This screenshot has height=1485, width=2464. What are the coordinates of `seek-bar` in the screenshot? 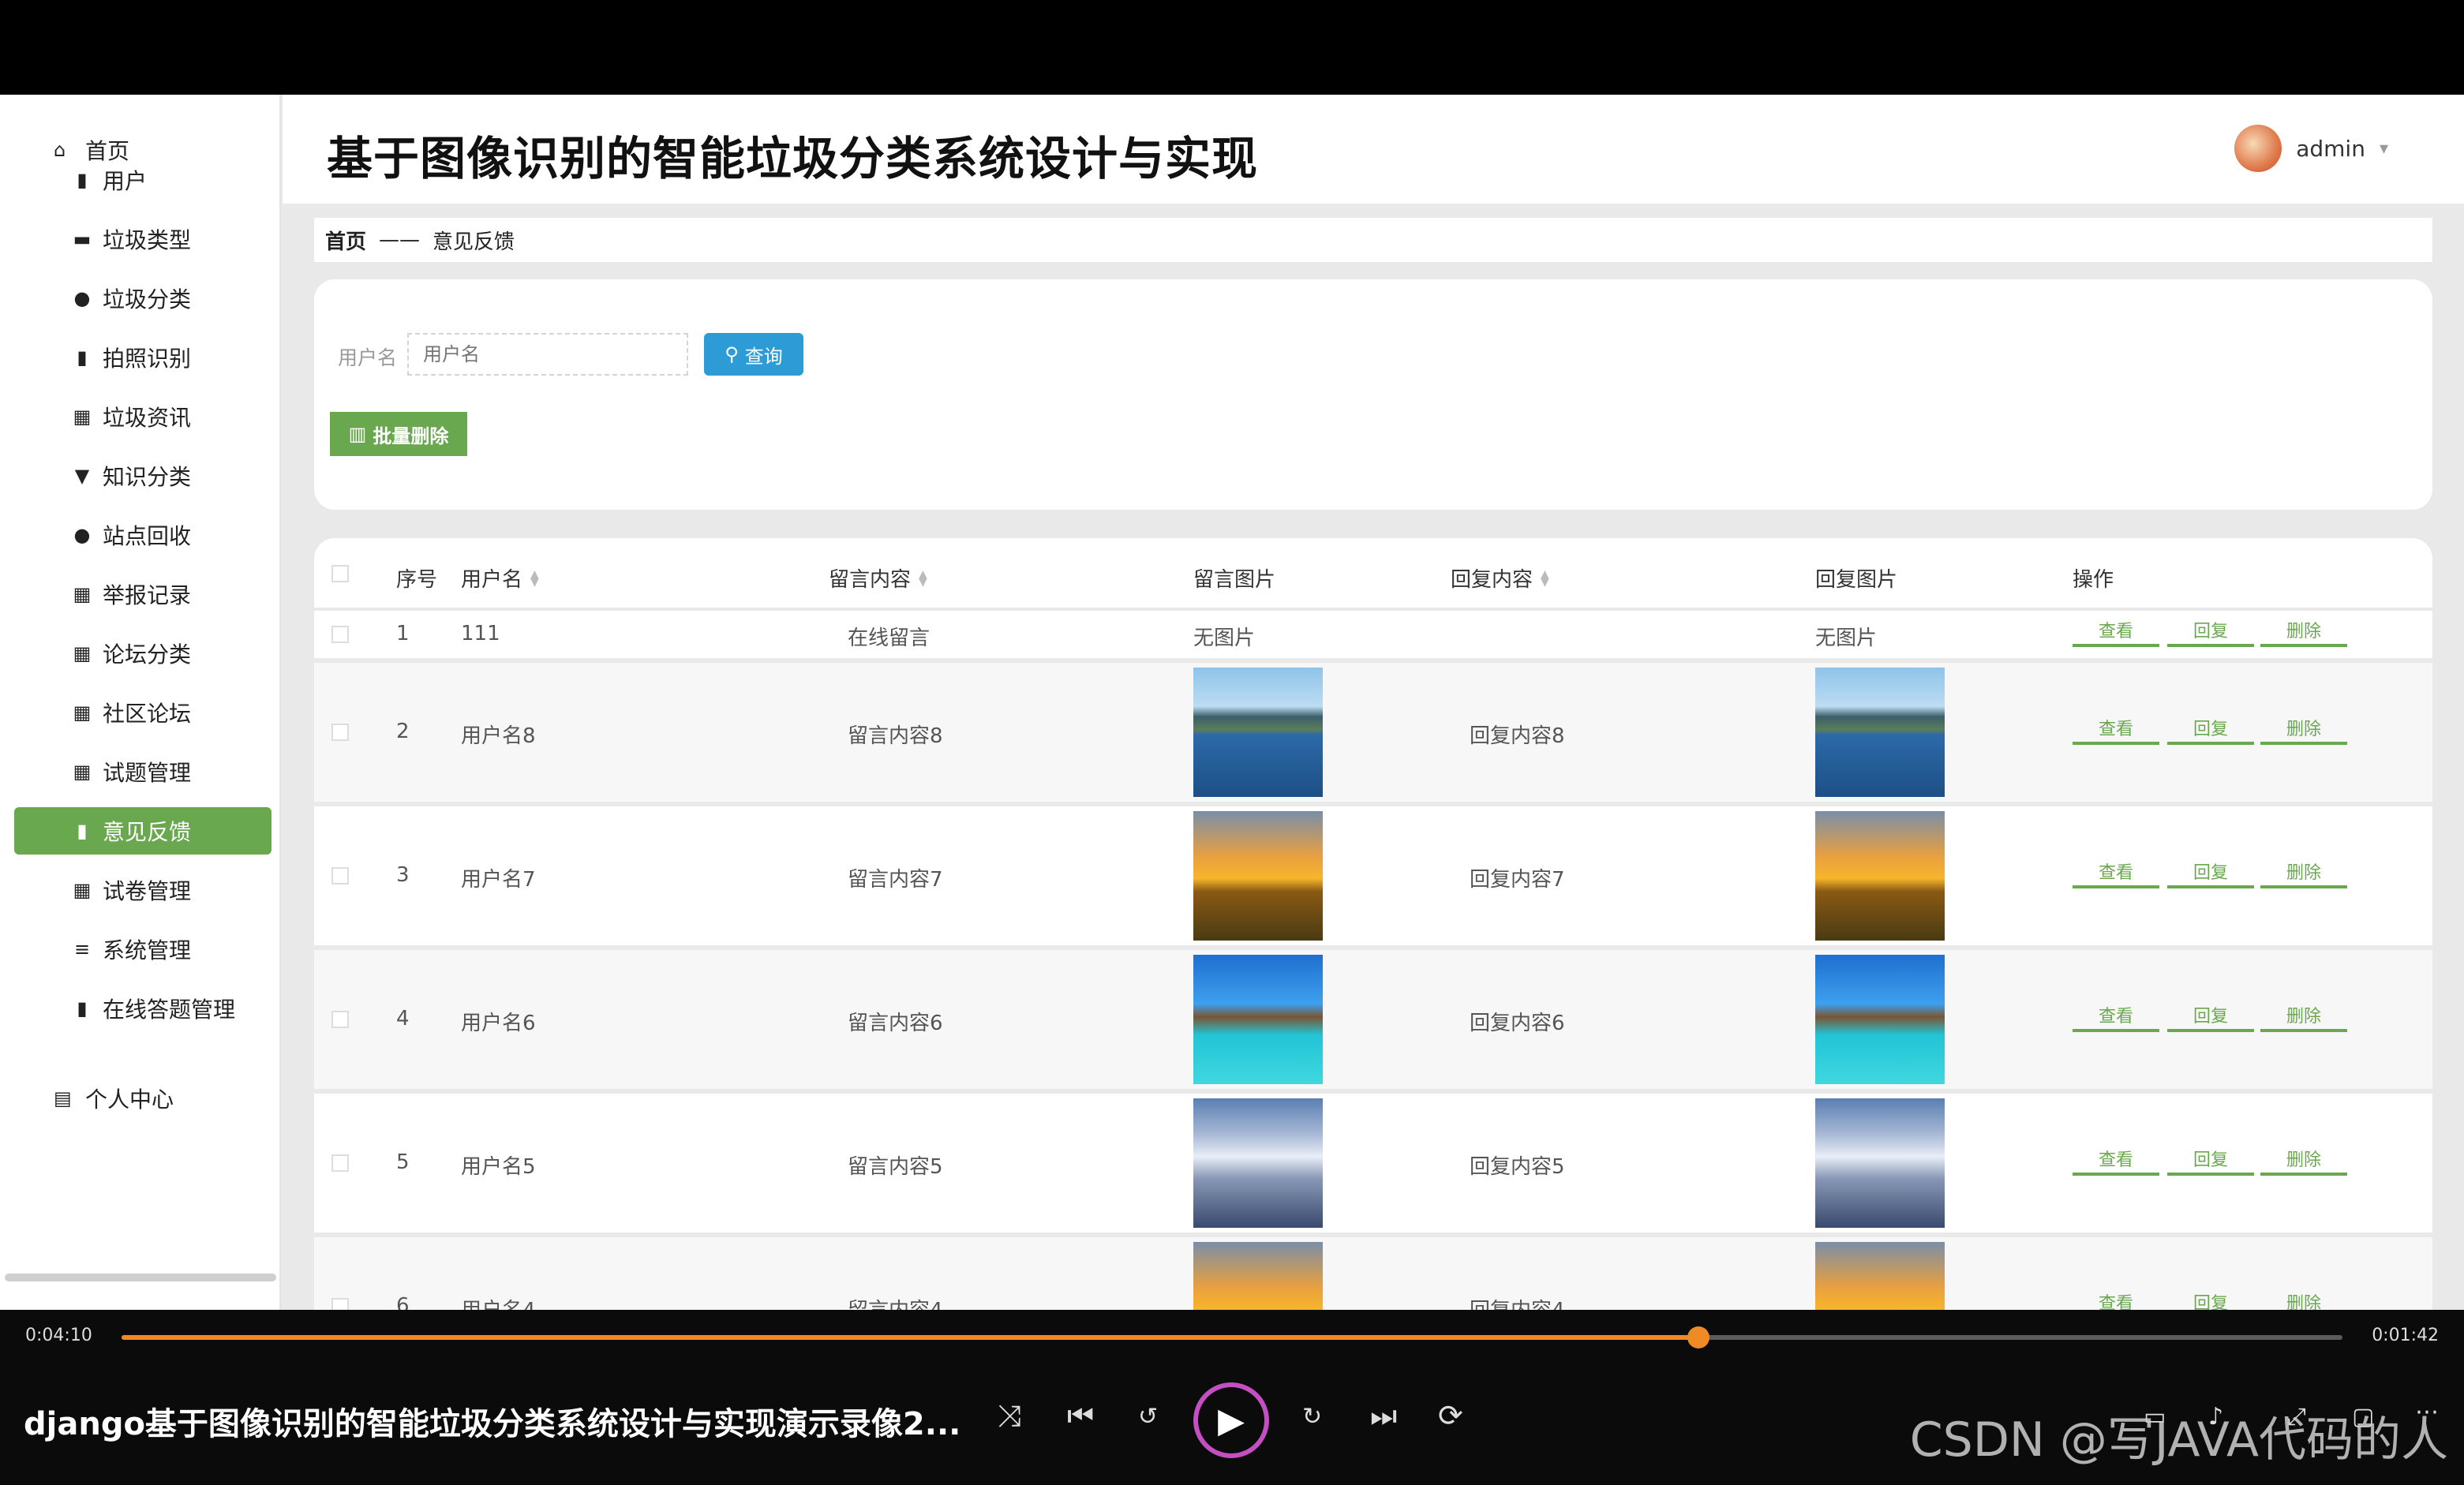 It's located at (1232, 1337).